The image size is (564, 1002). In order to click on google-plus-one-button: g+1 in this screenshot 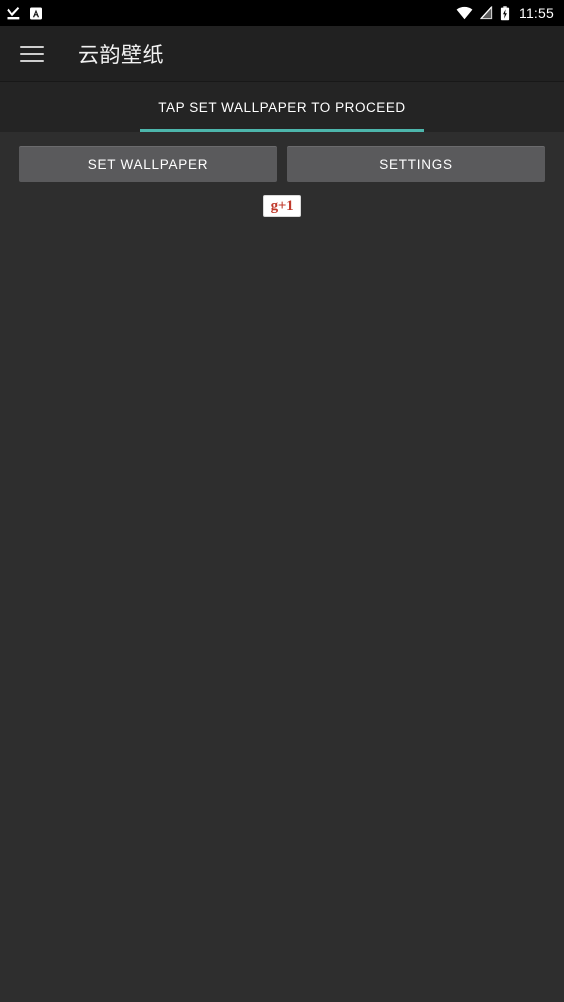, I will do `click(282, 206)`.